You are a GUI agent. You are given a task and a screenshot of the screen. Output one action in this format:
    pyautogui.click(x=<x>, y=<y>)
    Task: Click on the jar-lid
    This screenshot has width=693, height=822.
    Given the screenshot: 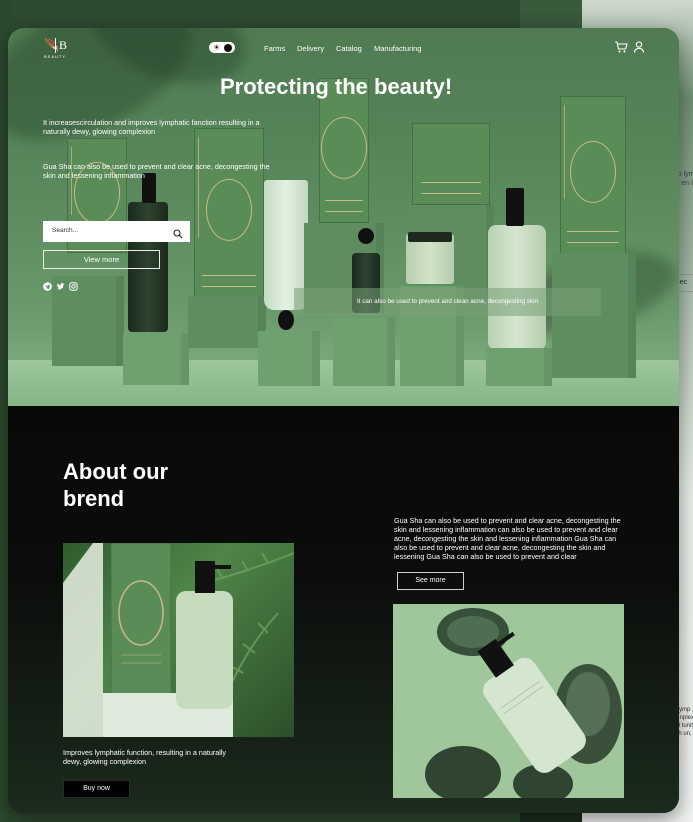 What is the action you would take?
    pyautogui.click(x=430, y=237)
    